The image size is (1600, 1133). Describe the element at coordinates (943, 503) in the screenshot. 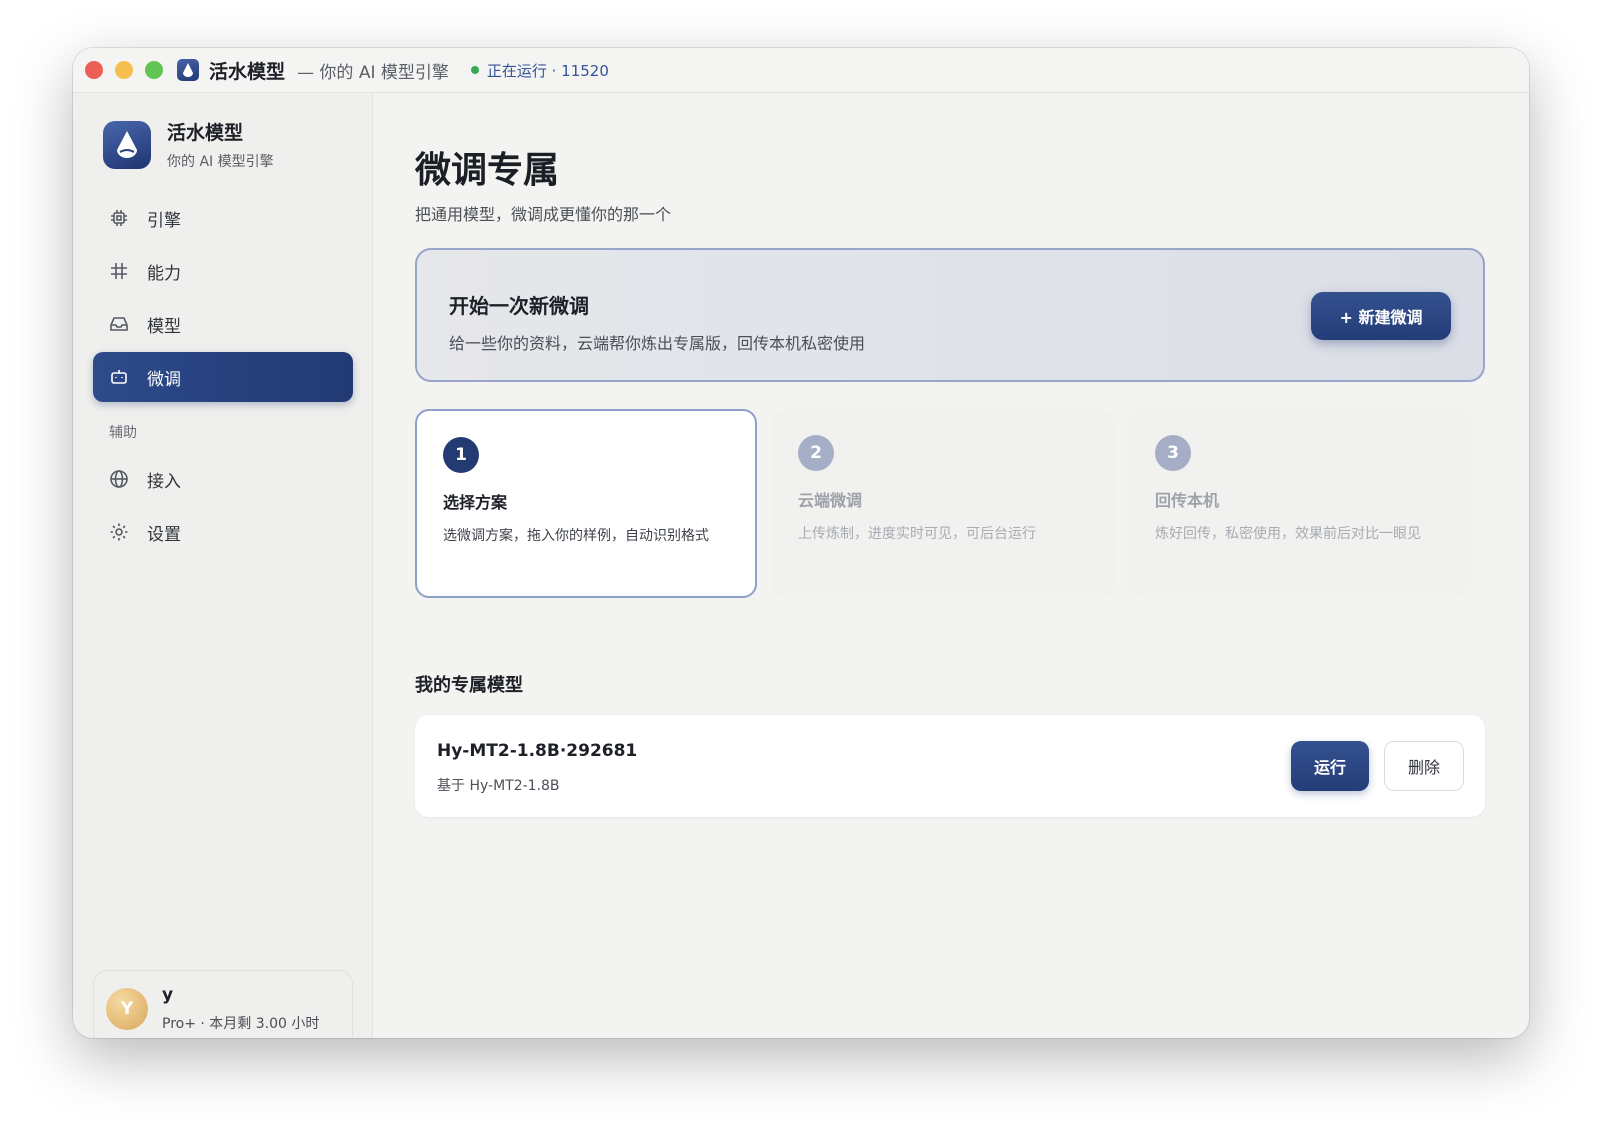

I see `step-card-cloud-finetune: 2 云端微调 上传炼制，进度实时可见，可后台运行` at that location.